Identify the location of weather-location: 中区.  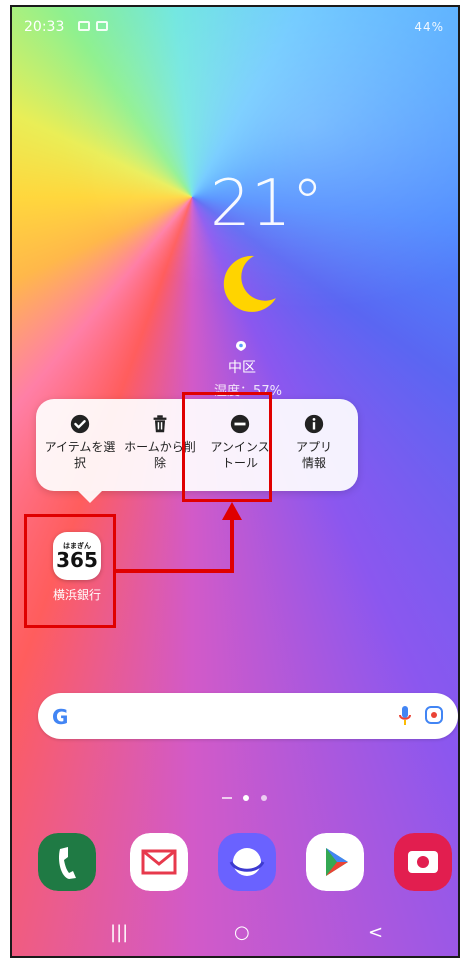
(242, 368).